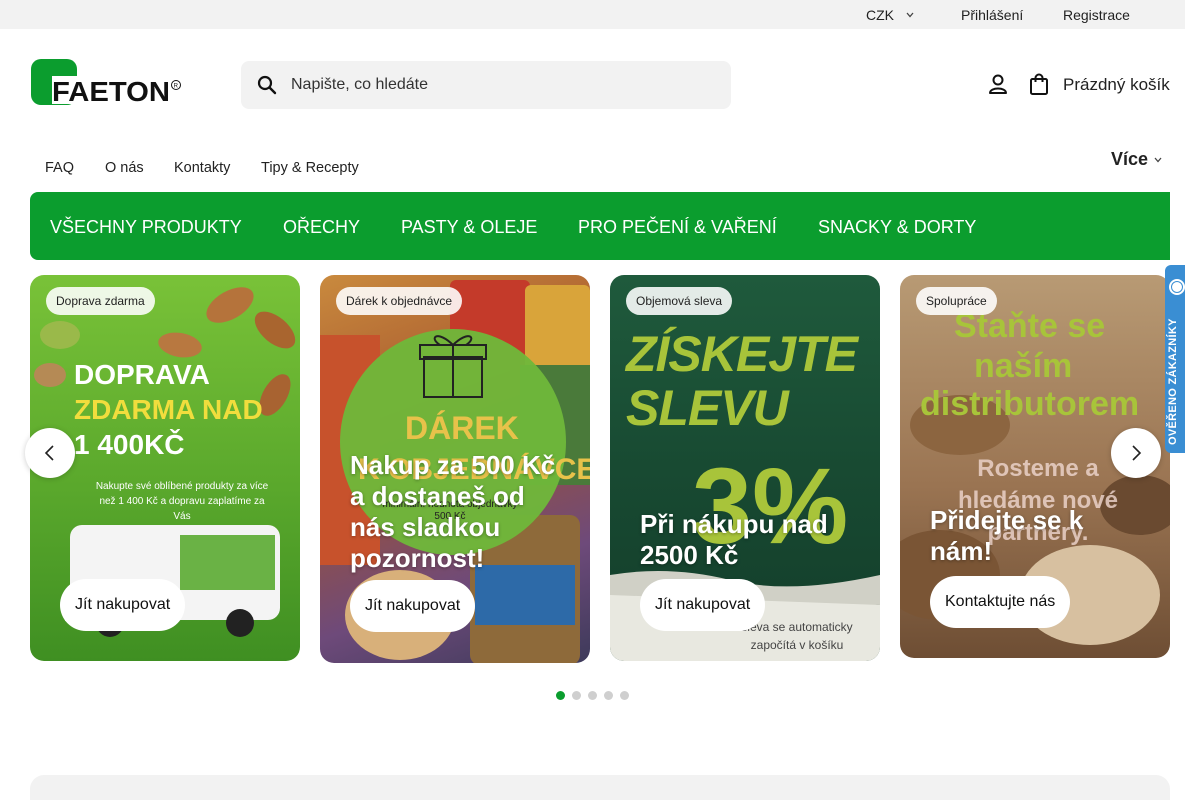 This screenshot has width=1200, height=800. I want to click on chevron-left-icon, so click(49, 453).